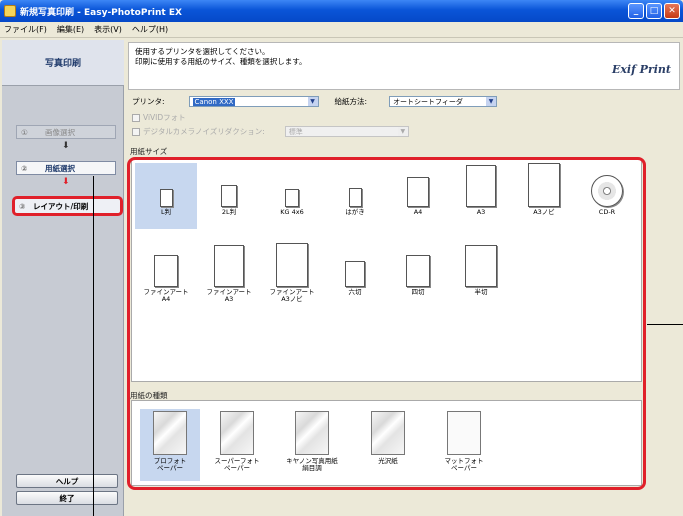 Image resolution: width=683 pixels, height=516 pixels. Describe the element at coordinates (221, 61) in the screenshot. I see `instruction-line: 印刷に使用する用紙のサイズ、種類を選択します。` at that location.